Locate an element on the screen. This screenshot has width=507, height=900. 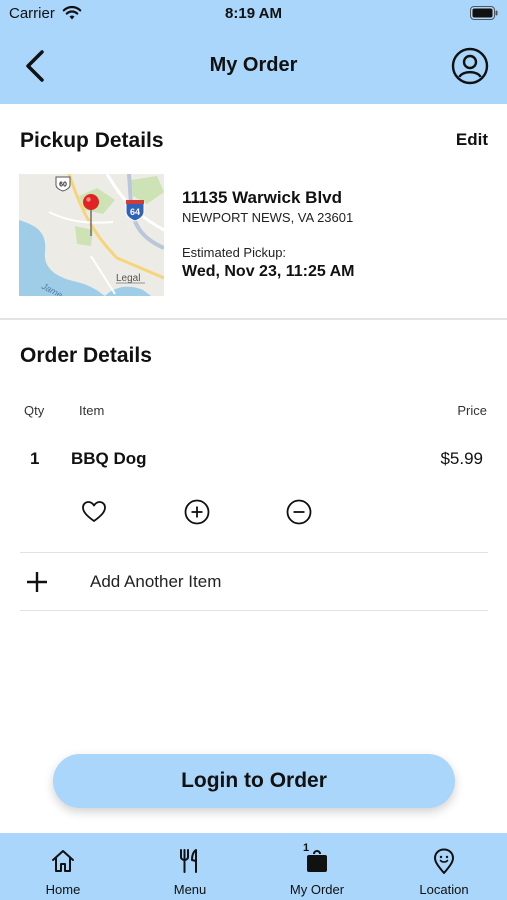
map-graphic: 60 64 Legal Jame is located at coordinates (91, 235).